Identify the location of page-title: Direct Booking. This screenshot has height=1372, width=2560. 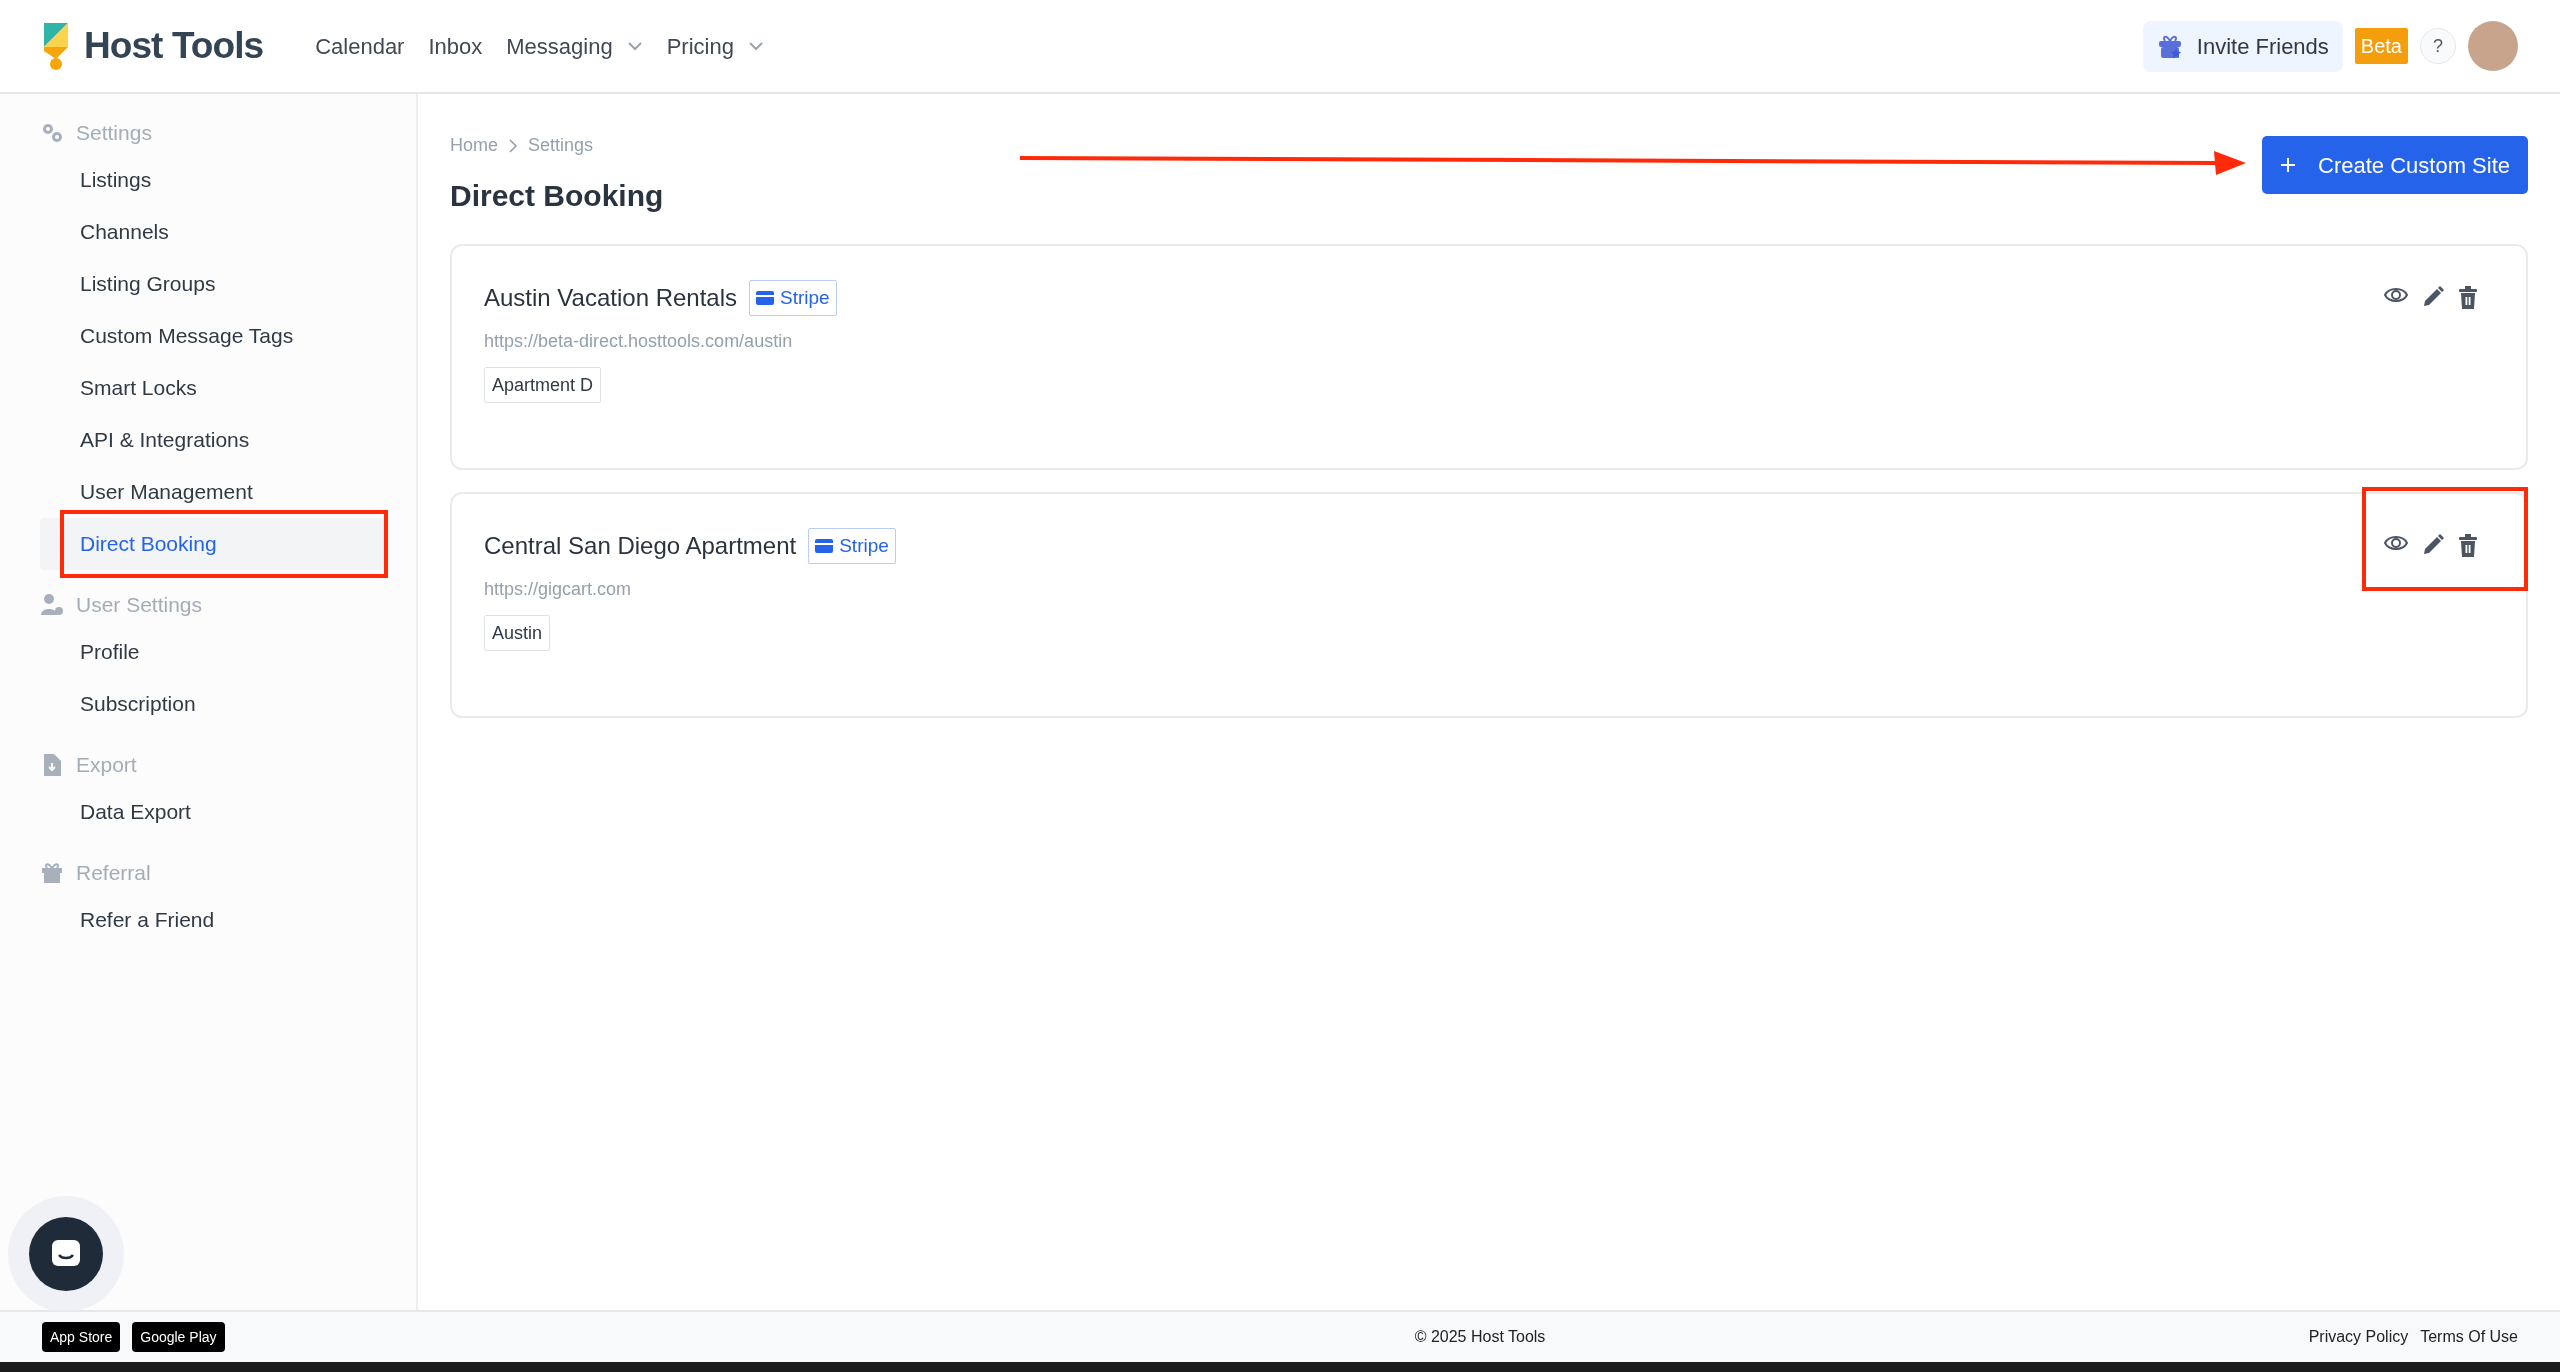
(557, 196).